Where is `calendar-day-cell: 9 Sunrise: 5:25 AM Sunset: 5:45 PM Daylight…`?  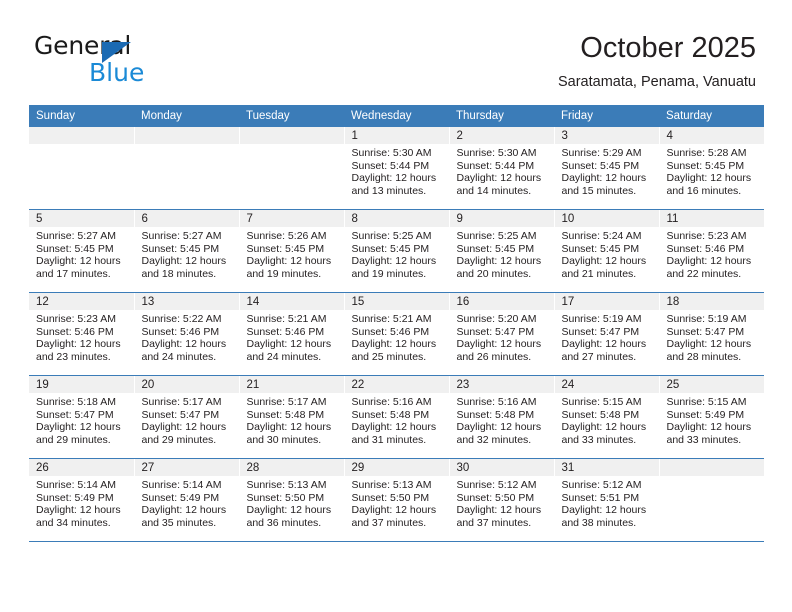
calendar-day-cell: 9 Sunrise: 5:25 AM Sunset: 5:45 PM Daylight… is located at coordinates (502, 251).